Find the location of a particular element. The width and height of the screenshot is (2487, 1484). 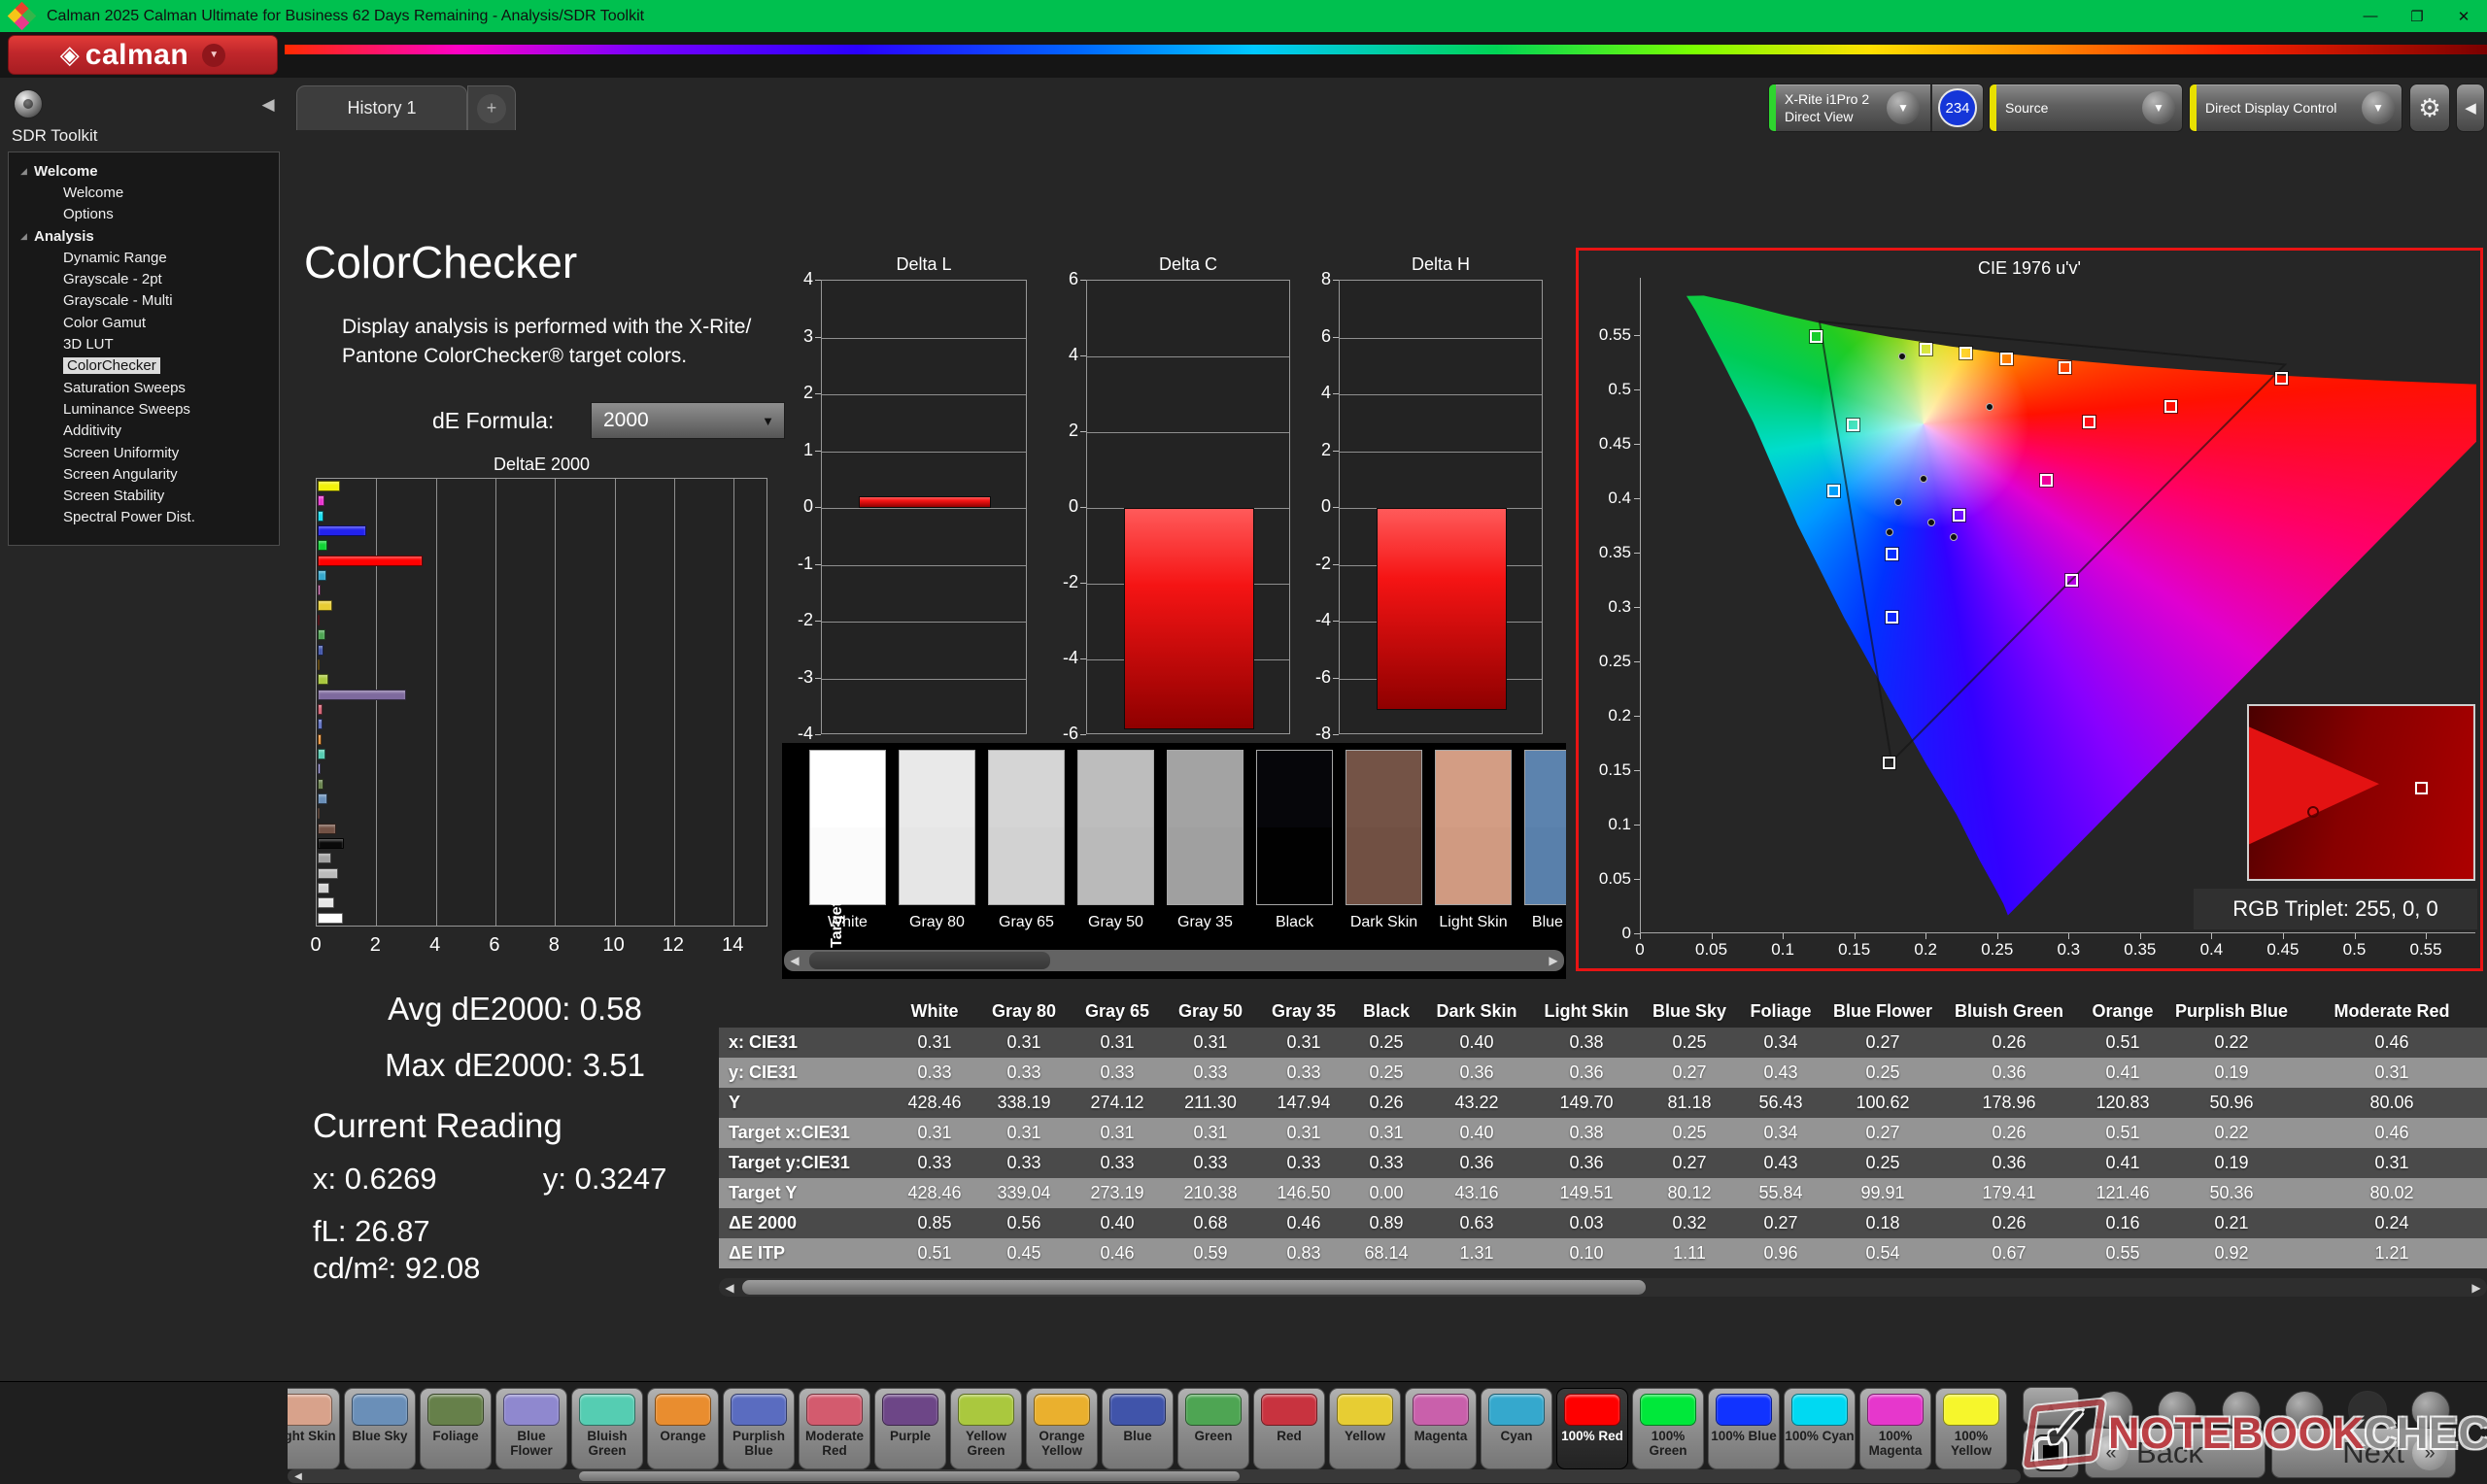

patch-button-blue: Blue is located at coordinates (1138, 1428).